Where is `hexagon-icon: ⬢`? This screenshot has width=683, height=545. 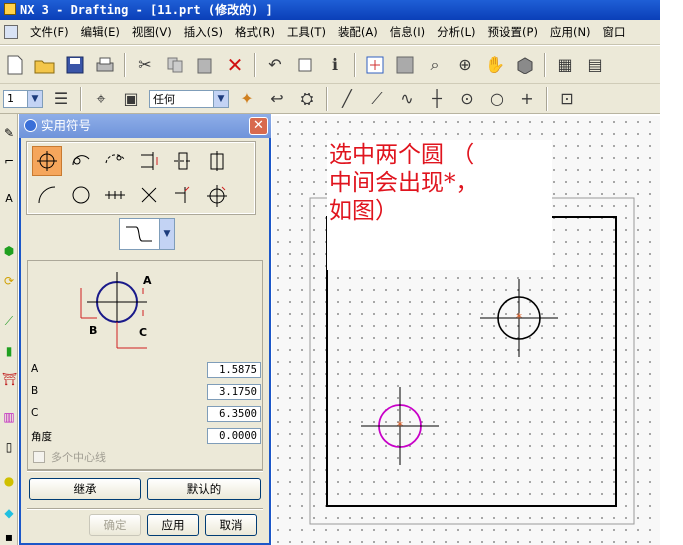 hexagon-icon: ⬢ is located at coordinates (9, 252).